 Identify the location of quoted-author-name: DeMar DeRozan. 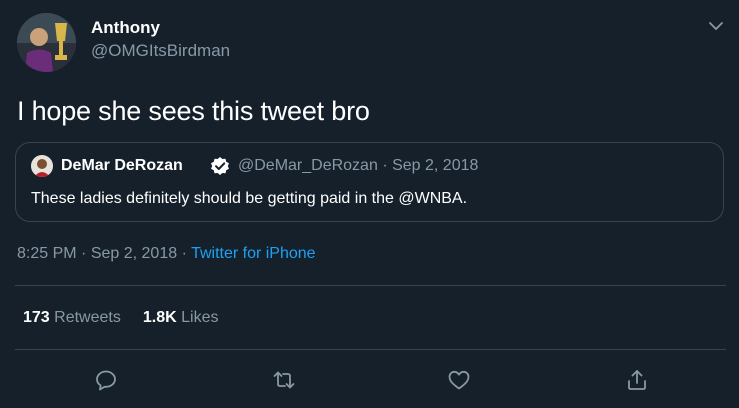
(122, 166).